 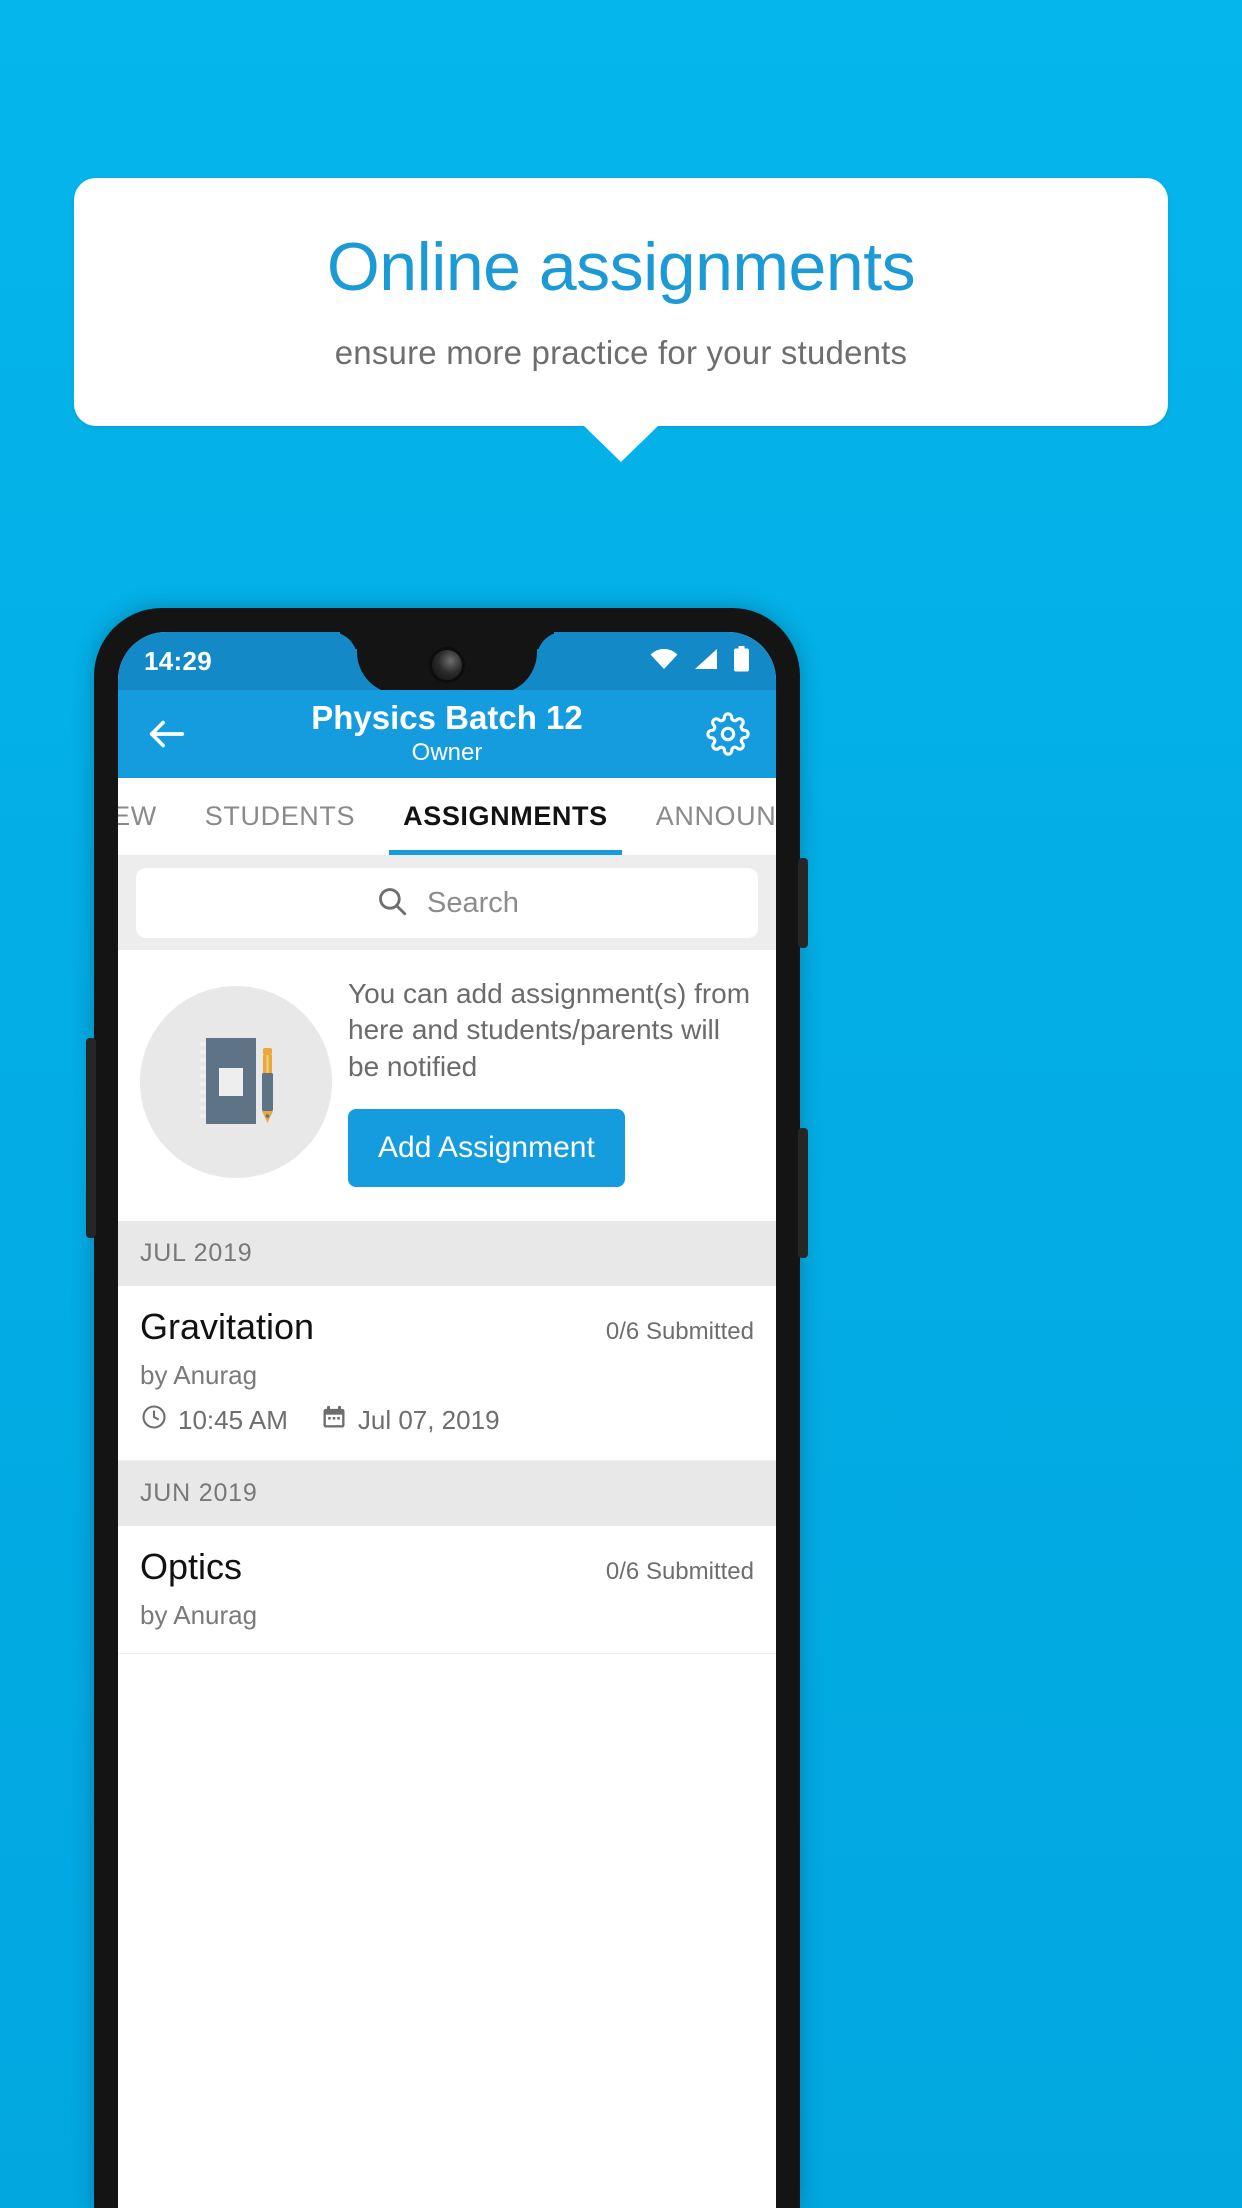 I want to click on front-camera, so click(x=447, y=665).